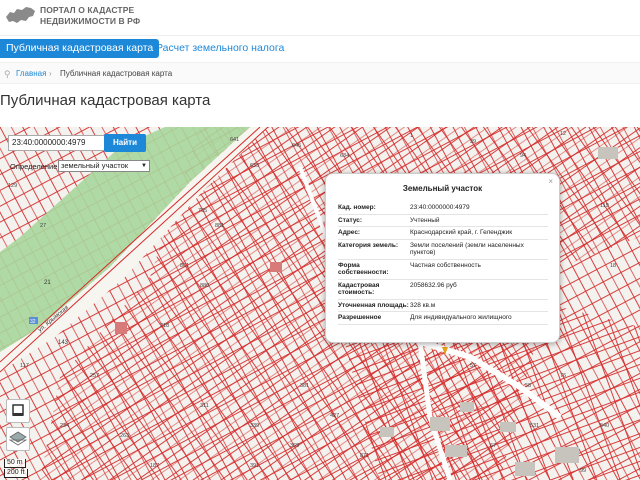 The width and height of the screenshot is (640, 480). Describe the element at coordinates (493, 446) in the screenshot. I see `svg-text: 67` at that location.